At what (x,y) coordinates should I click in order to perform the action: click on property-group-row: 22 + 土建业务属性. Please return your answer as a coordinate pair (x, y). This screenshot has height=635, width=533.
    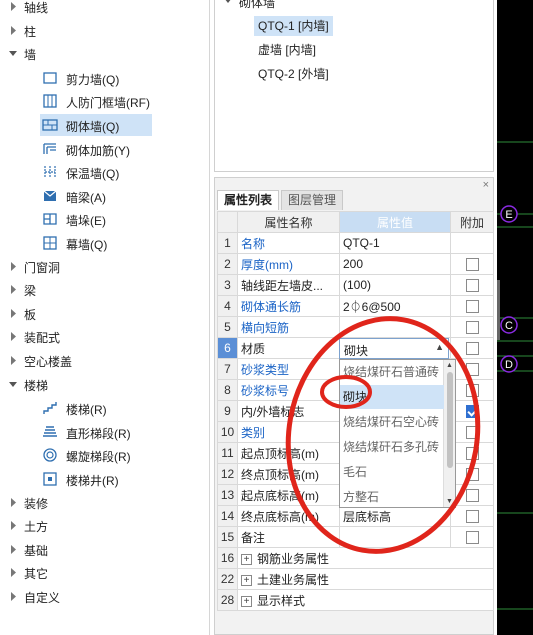
    Looking at the image, I should click on (355, 579).